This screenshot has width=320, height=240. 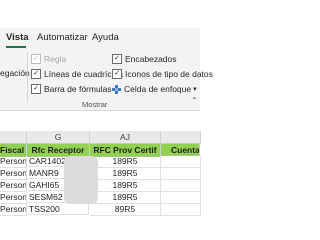 What do you see at coordinates (117, 59) in the screenshot?
I see `encabezados-checkbox: ✓` at bounding box center [117, 59].